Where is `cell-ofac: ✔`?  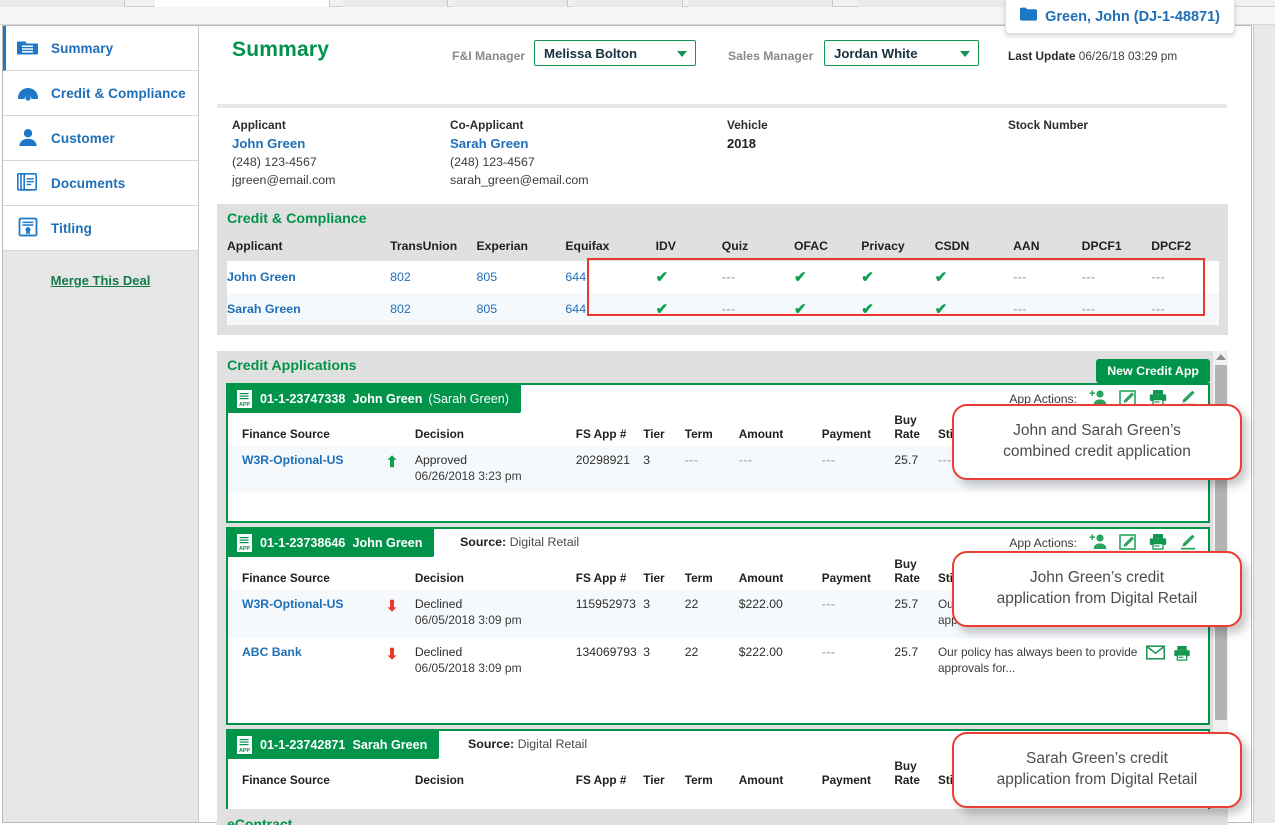
cell-ofac: ✔ is located at coordinates (828, 309).